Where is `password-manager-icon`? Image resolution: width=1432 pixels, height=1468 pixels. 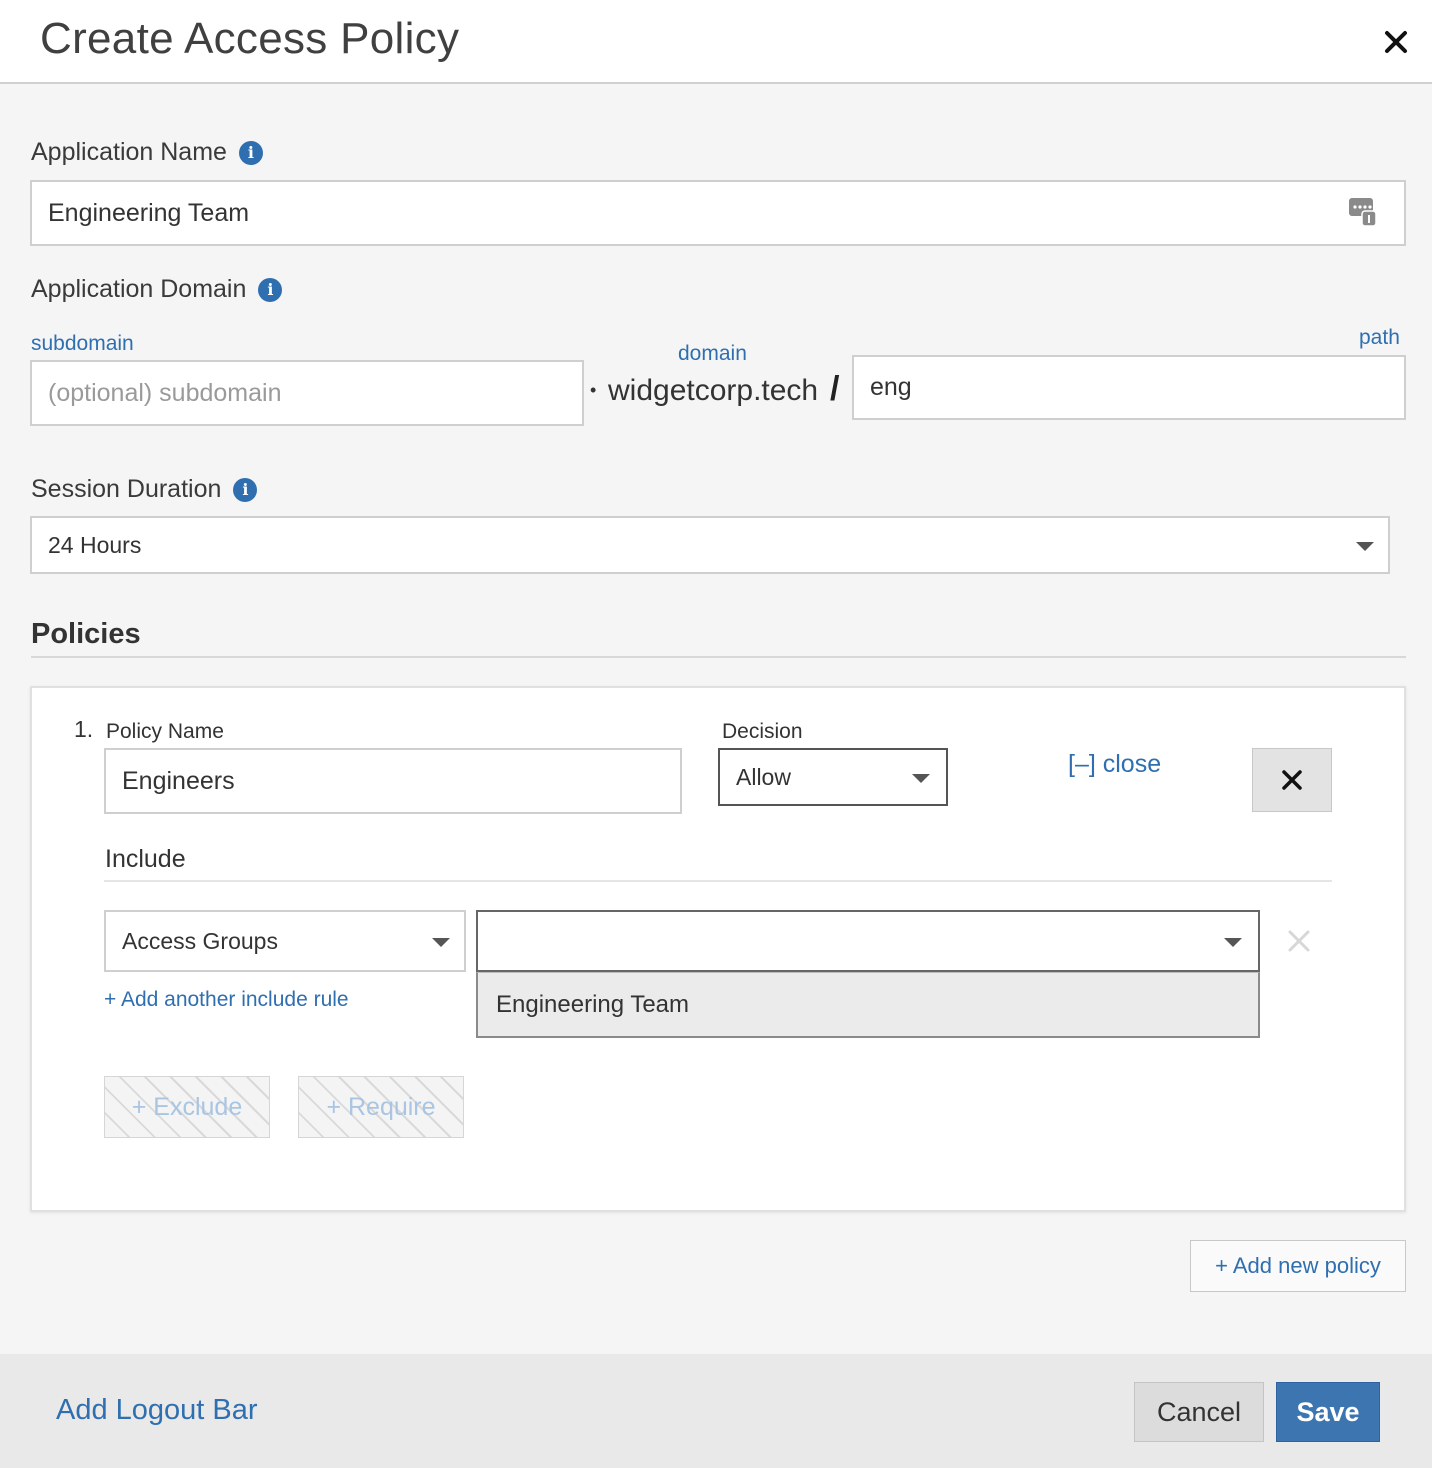 password-manager-icon is located at coordinates (1363, 212).